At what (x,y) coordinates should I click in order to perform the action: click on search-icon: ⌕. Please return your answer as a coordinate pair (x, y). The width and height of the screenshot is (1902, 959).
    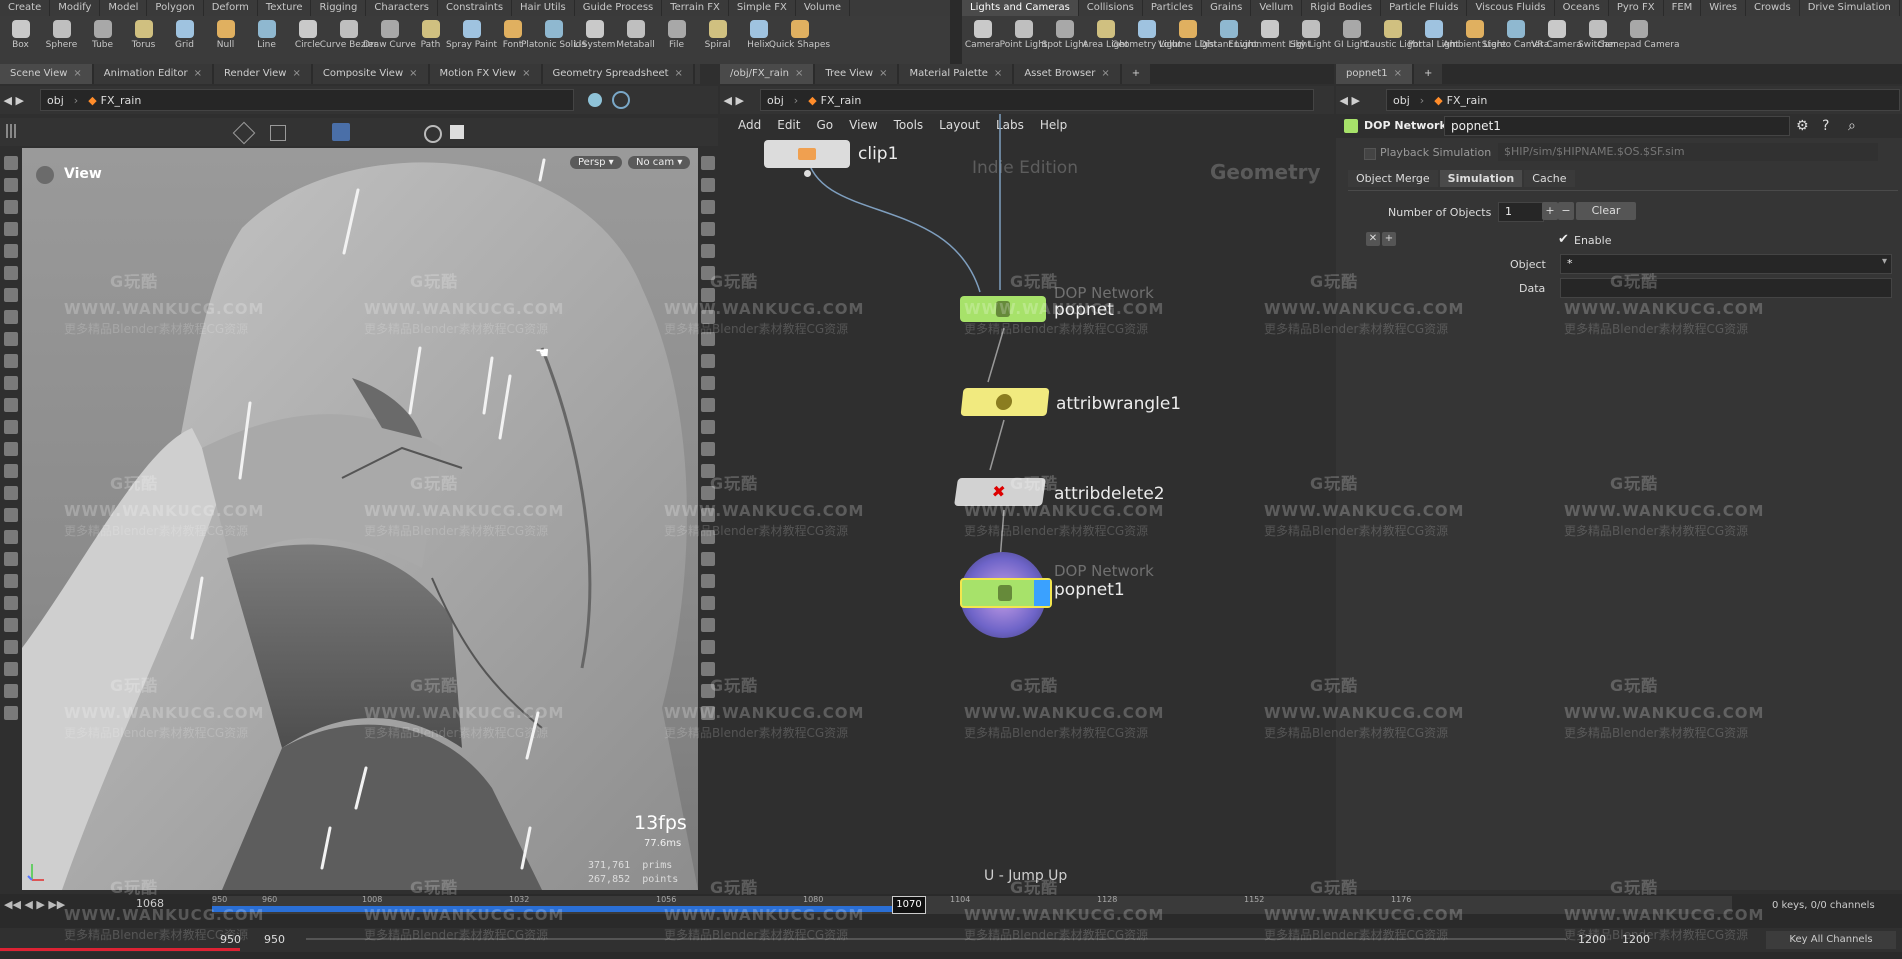
    Looking at the image, I should click on (1852, 126).